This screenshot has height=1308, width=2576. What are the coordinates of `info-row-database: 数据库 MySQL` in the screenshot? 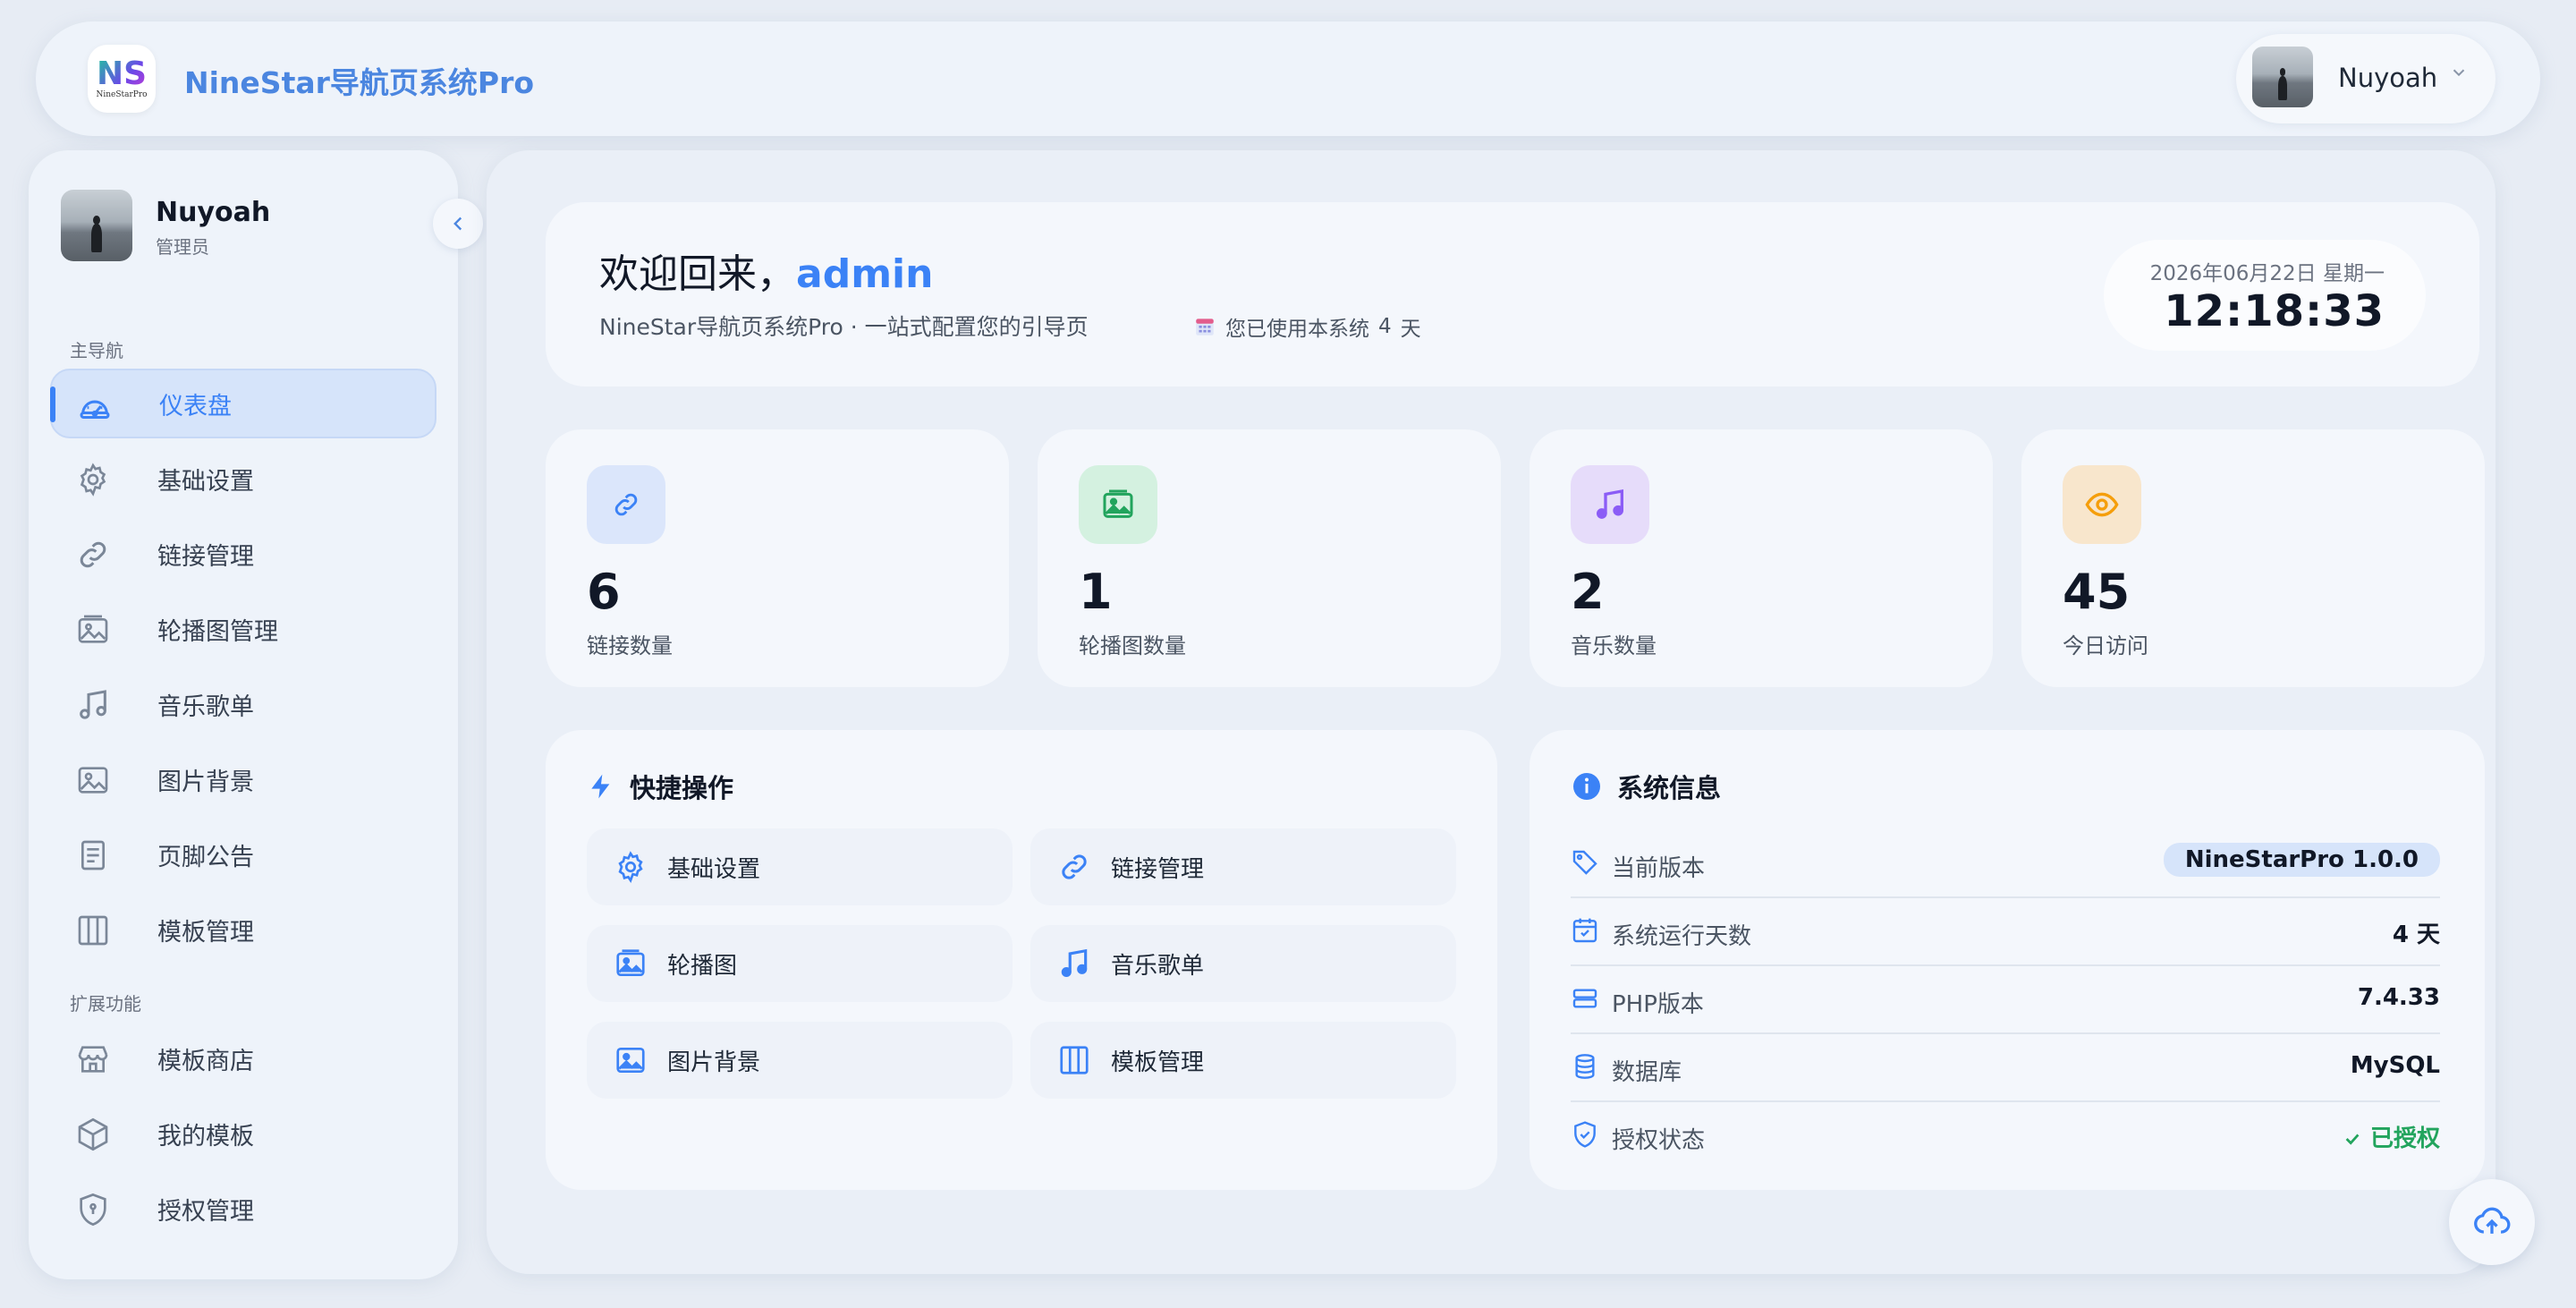 It's located at (2005, 1068).